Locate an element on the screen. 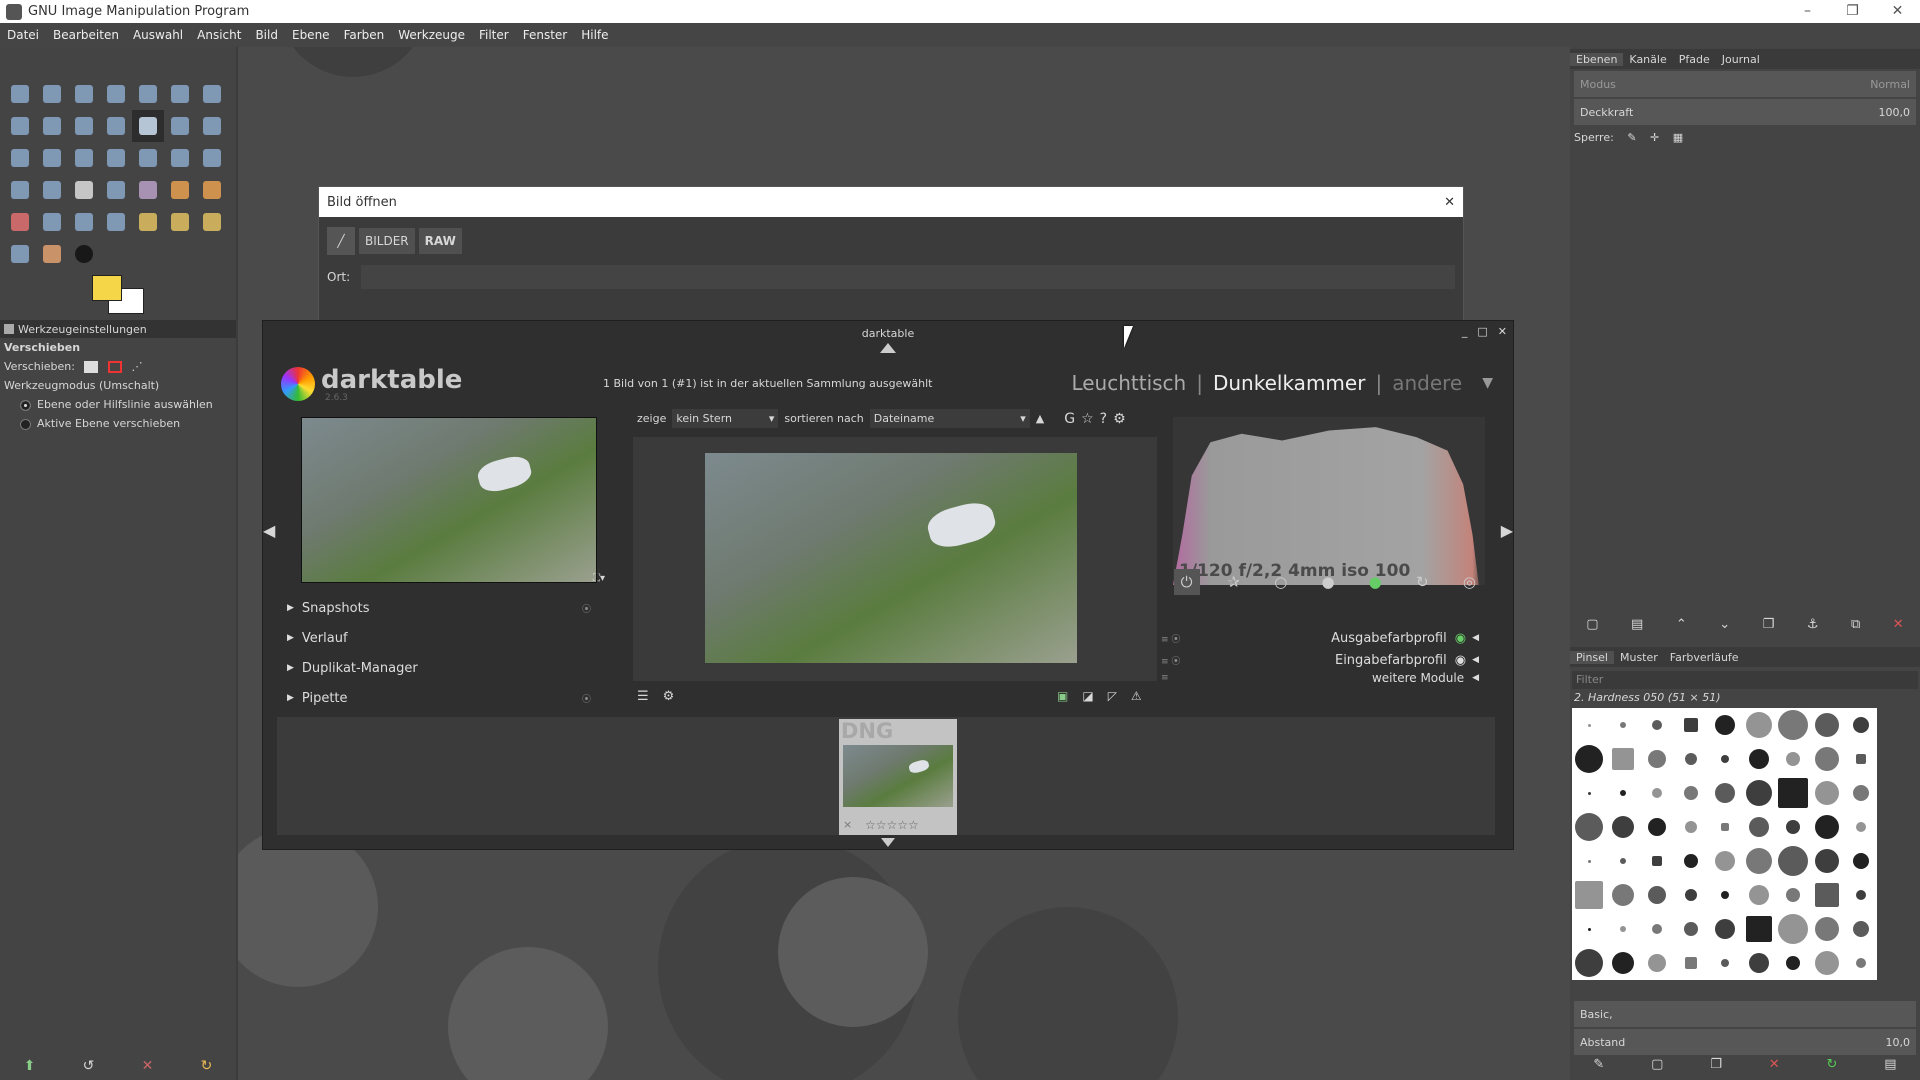 This screenshot has width=1920, height=1080. tab-muster: Muster is located at coordinates (1639, 657).